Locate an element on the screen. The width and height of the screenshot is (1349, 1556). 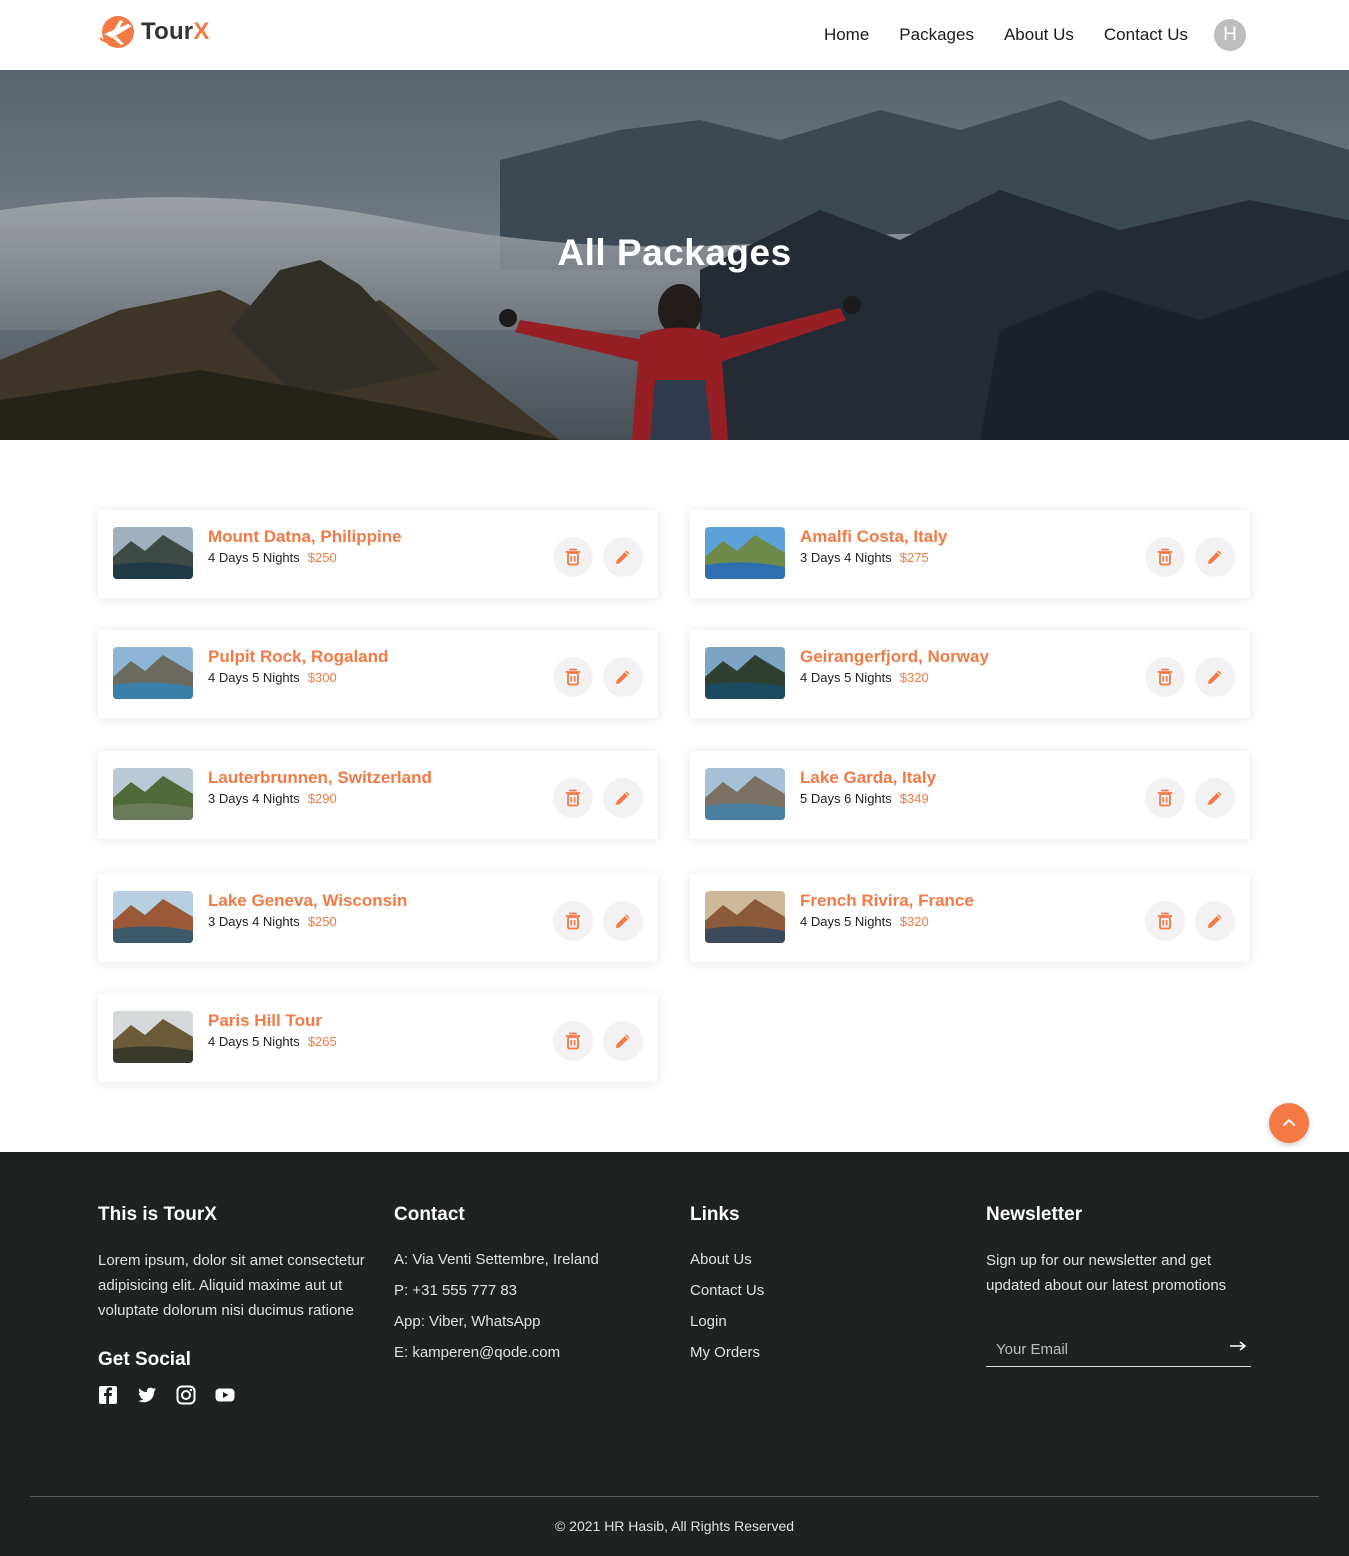
copyright-text: © 2021 HR Hasib, All Rights Reserved is located at coordinates (674, 1526).